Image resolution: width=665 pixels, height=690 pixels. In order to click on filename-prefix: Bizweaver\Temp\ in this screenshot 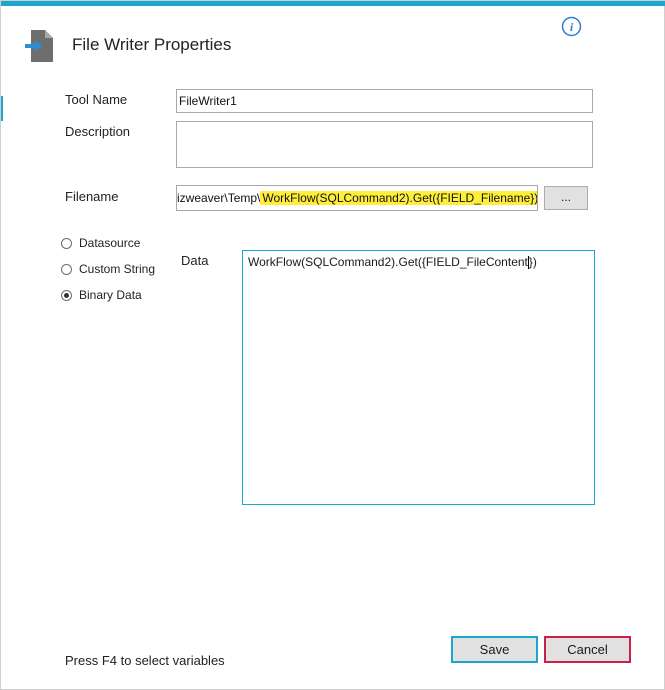, I will do `click(218, 198)`.